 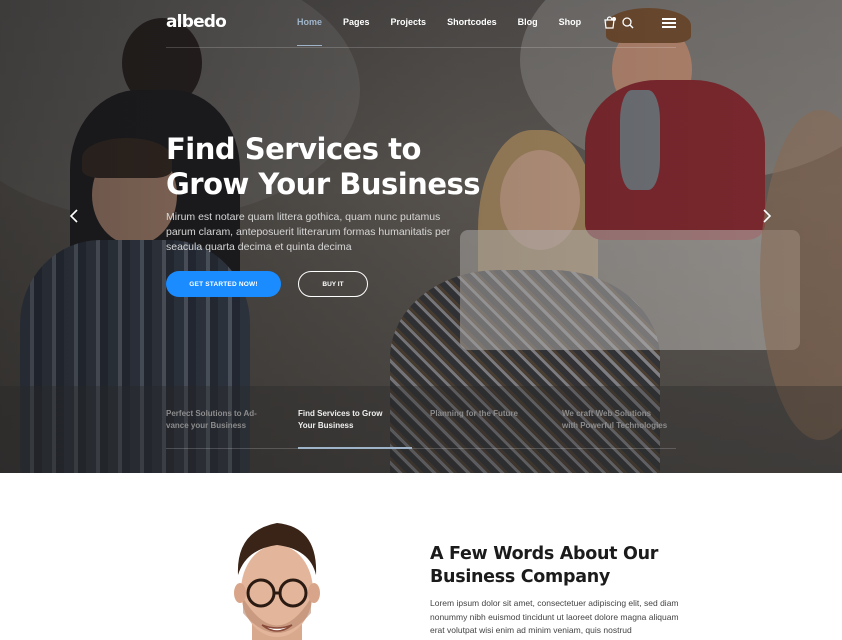 I want to click on slider-tab-3: Planning for the Future, so click(x=490, y=414).